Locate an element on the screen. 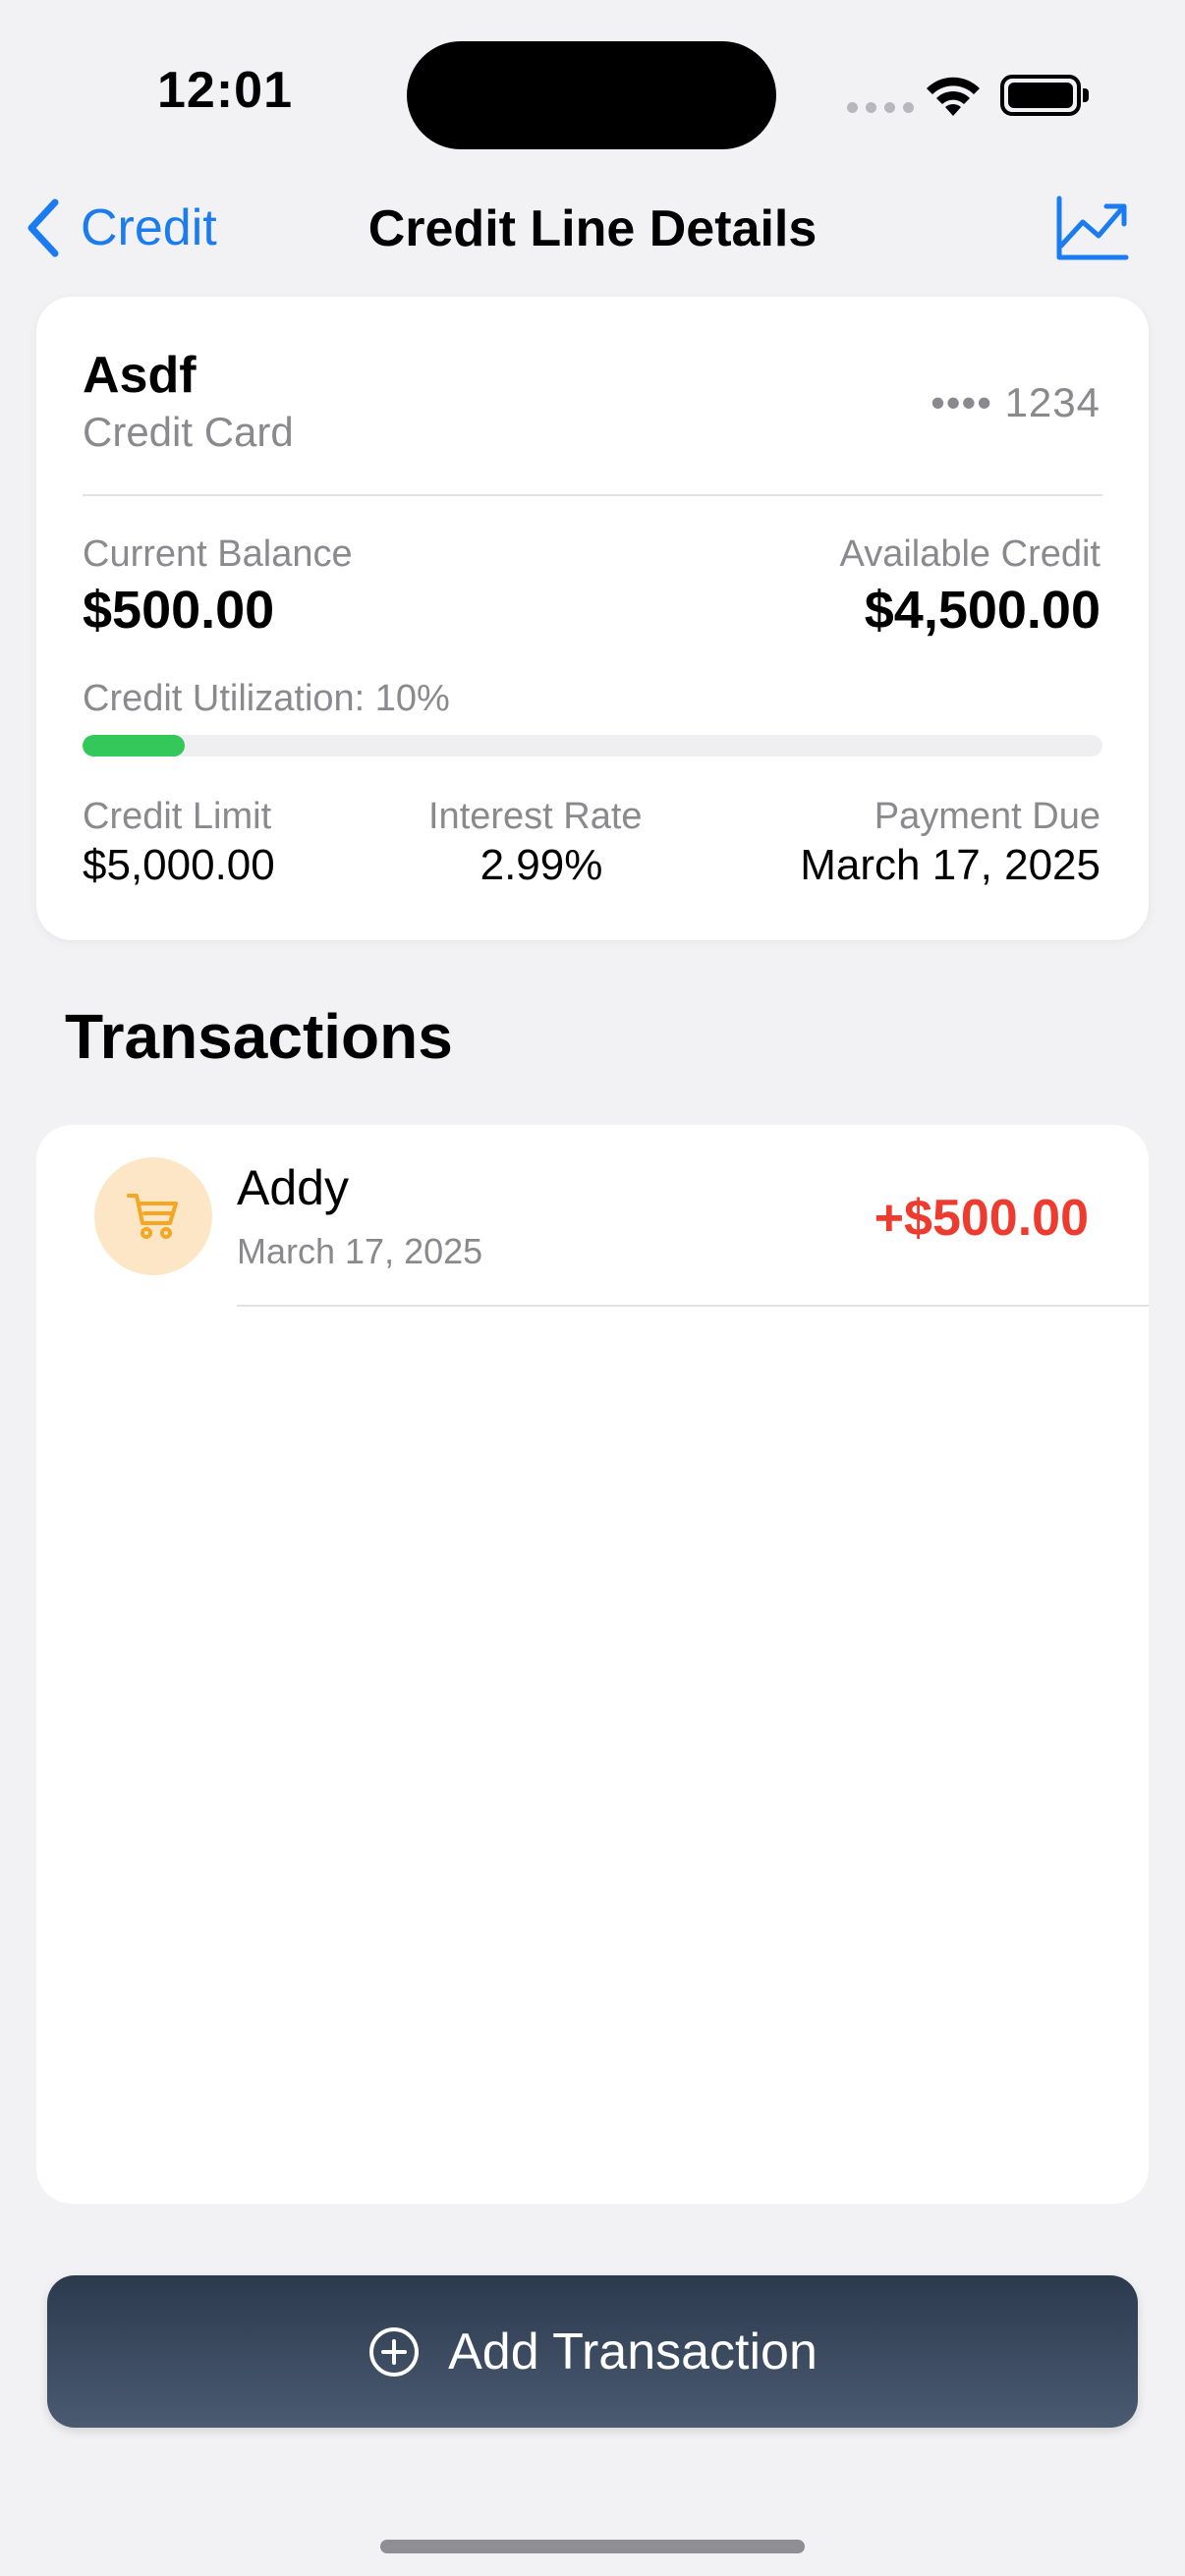 Image resolution: width=1185 pixels, height=2576 pixels. transaction-amount: +$500.00 is located at coordinates (982, 1218).